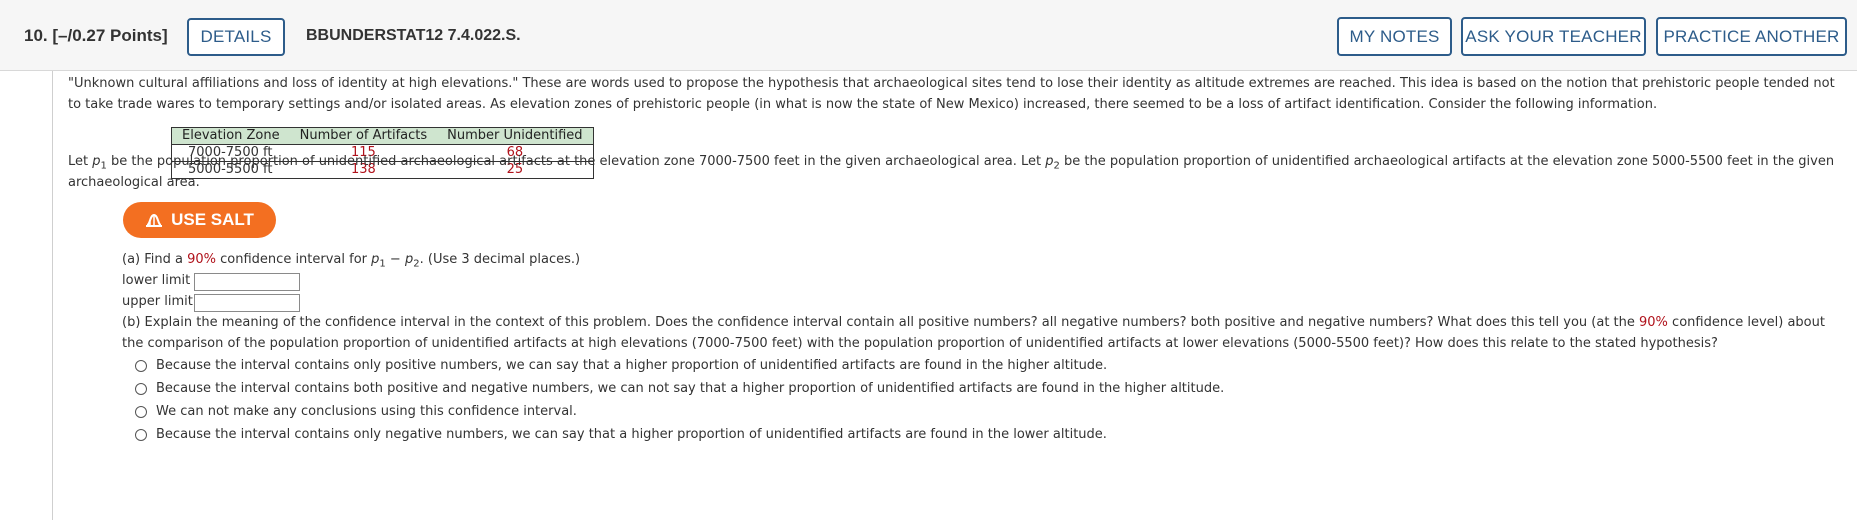 The height and width of the screenshot is (520, 1857). What do you see at coordinates (1746, 322) in the screenshot?
I see `part-b-text-end: confidence level) about` at bounding box center [1746, 322].